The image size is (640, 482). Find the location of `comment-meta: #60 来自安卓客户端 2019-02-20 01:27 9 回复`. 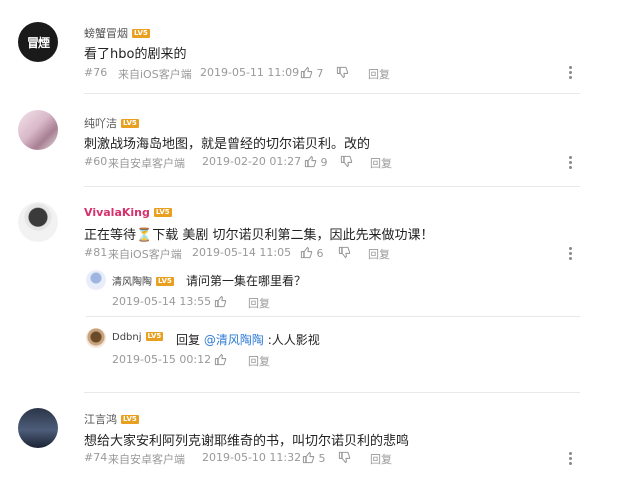

comment-meta: #60 来自安卓客户端 2019-02-20 01:27 9 回复 is located at coordinates (244, 163).